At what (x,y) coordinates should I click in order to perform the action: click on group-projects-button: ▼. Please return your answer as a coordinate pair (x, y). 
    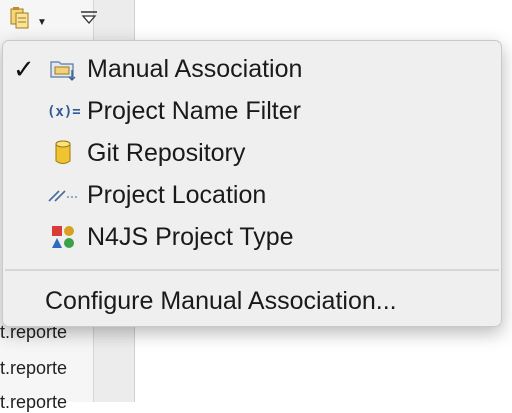
    Looking at the image, I should click on (32, 20).